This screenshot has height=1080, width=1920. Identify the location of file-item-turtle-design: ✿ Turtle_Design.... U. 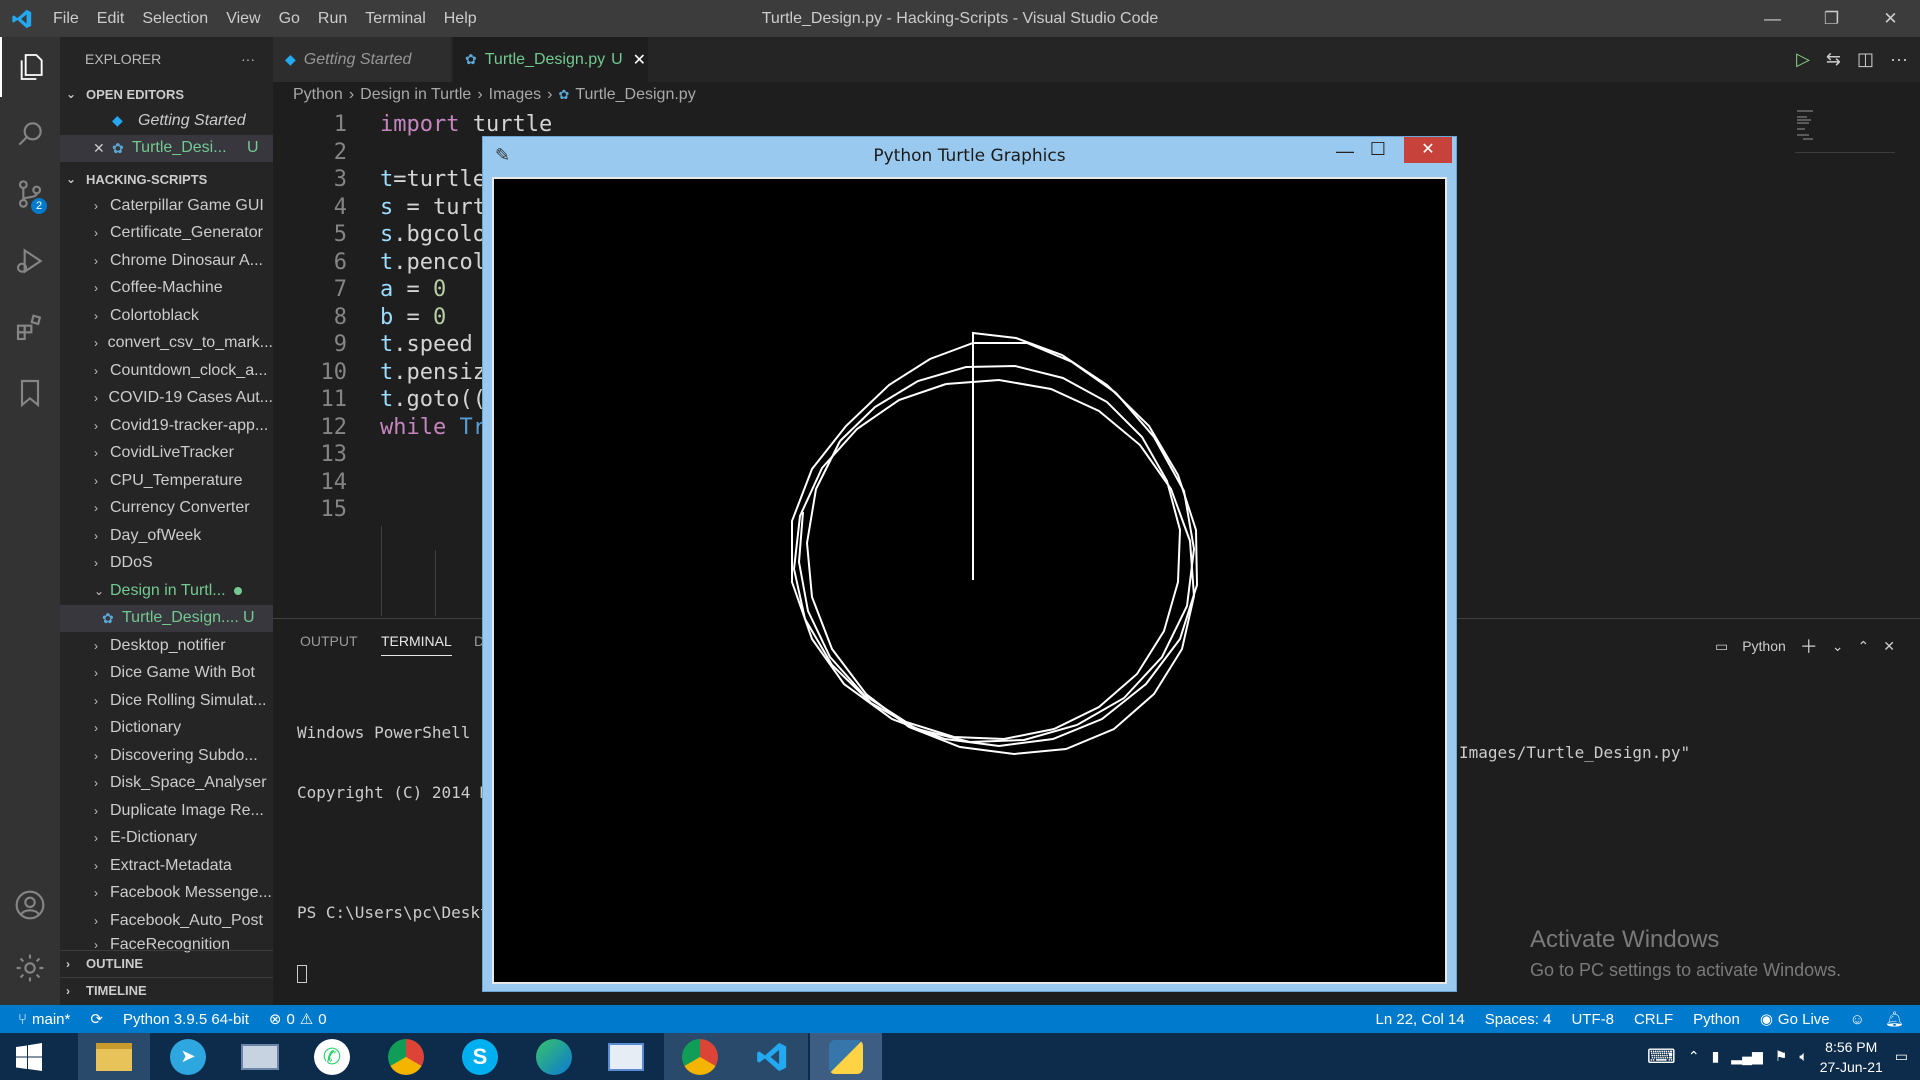
(166, 618).